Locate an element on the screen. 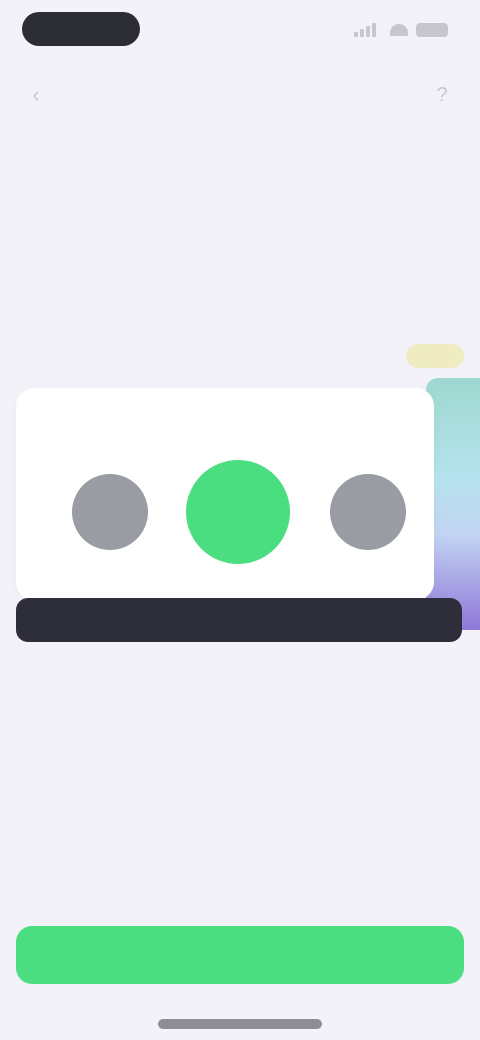 This screenshot has height=1040, width=480. avatar-right is located at coordinates (368, 512).